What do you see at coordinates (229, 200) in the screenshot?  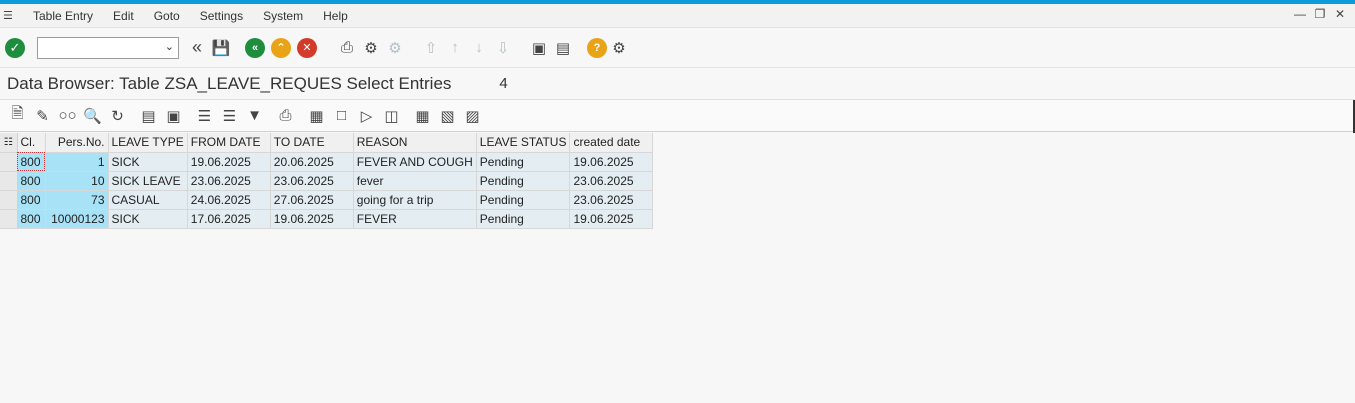 I see `cell-from-date: 24.06.2025` at bounding box center [229, 200].